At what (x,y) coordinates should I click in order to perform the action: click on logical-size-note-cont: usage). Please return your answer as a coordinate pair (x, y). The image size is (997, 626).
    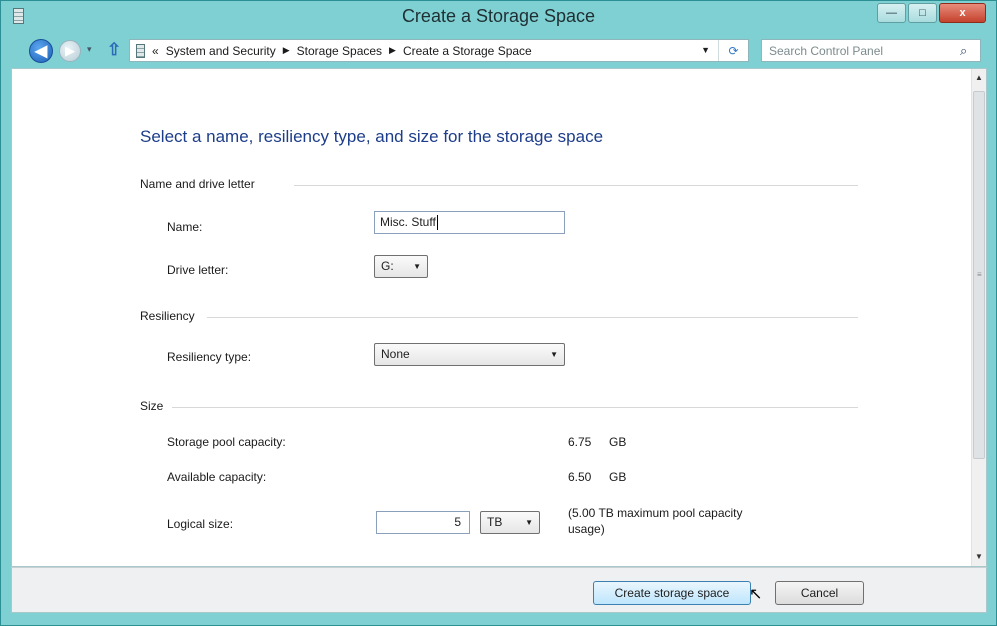
    Looking at the image, I should click on (586, 529).